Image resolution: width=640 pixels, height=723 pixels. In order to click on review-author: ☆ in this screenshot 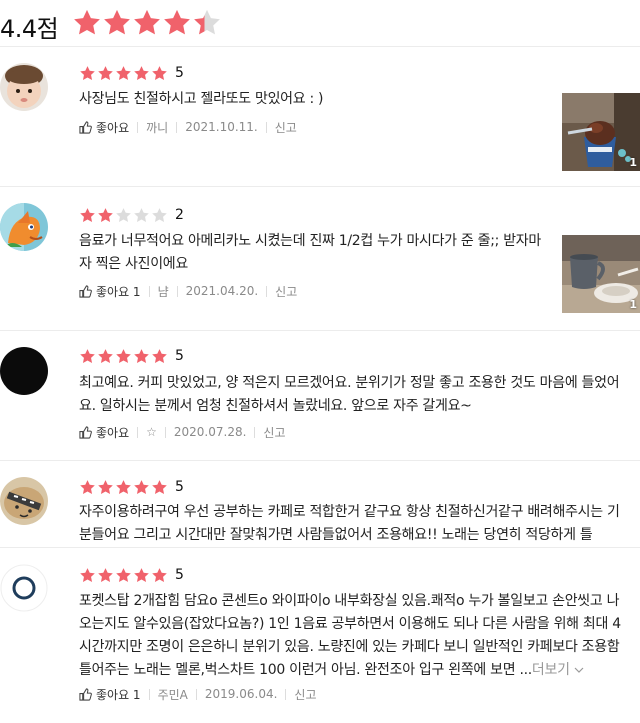, I will do `click(151, 432)`.